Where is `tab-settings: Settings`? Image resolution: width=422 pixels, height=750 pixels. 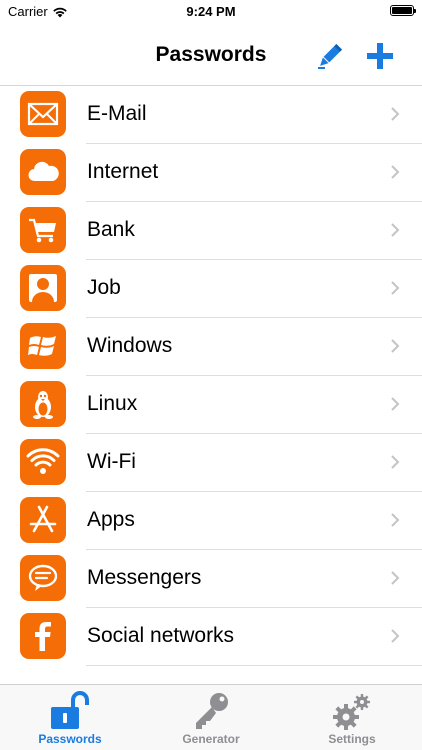
tab-settings: Settings is located at coordinates (352, 717).